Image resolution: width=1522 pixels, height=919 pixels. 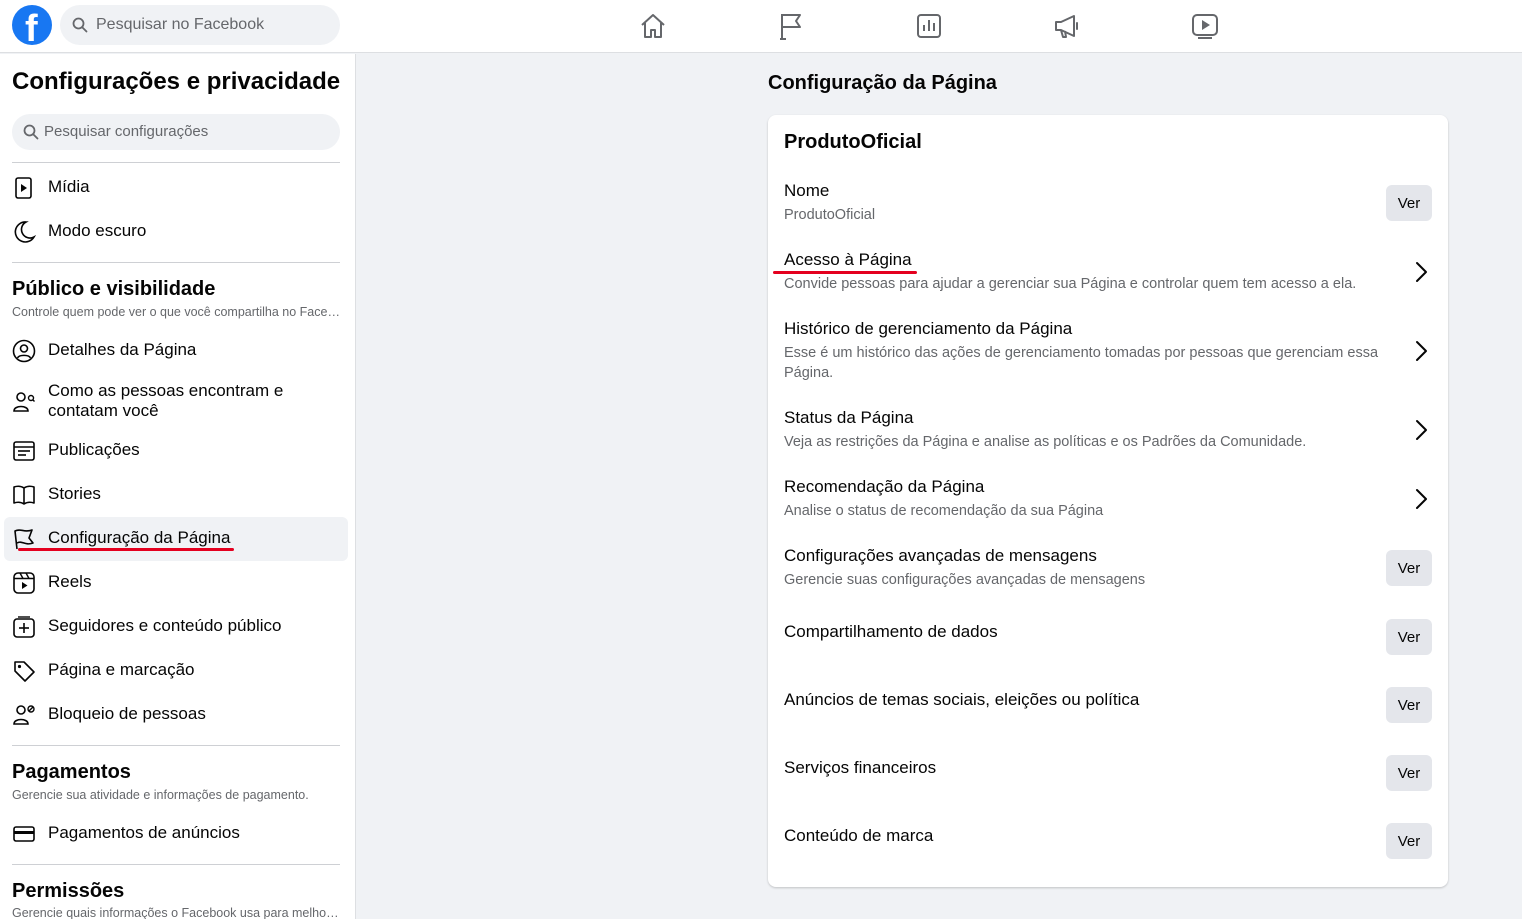 I want to click on sidebar-item-label: Stories, so click(x=74, y=493).